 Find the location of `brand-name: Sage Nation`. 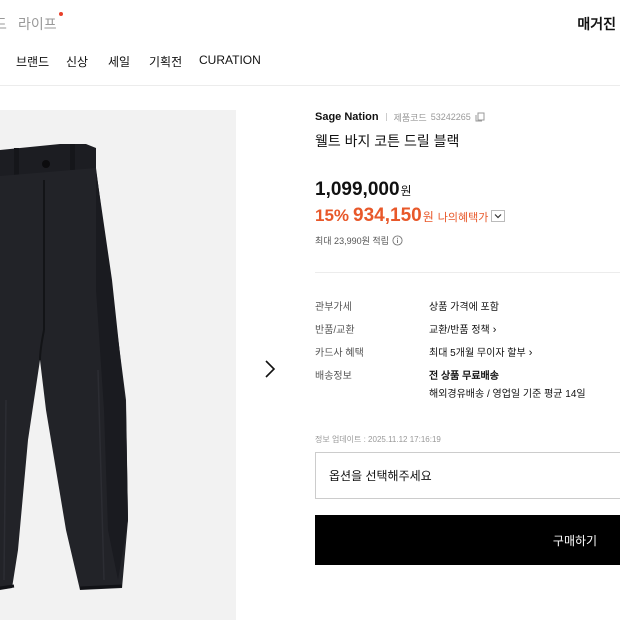

brand-name: Sage Nation is located at coordinates (347, 117).